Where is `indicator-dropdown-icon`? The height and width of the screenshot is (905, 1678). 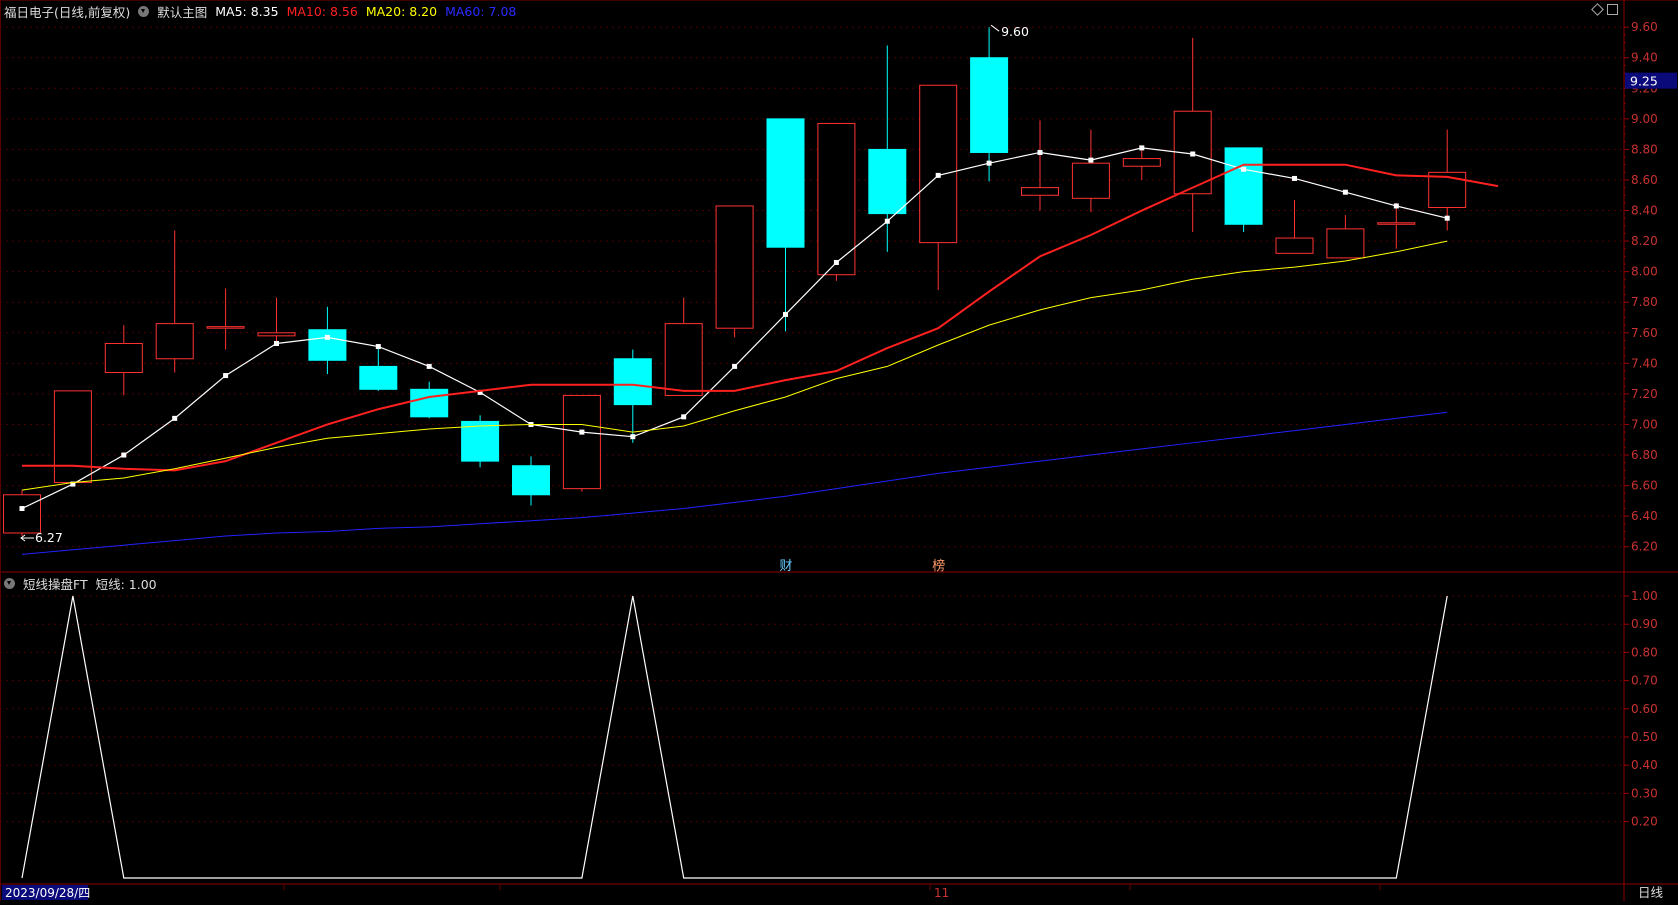
indicator-dropdown-icon is located at coordinates (9, 583).